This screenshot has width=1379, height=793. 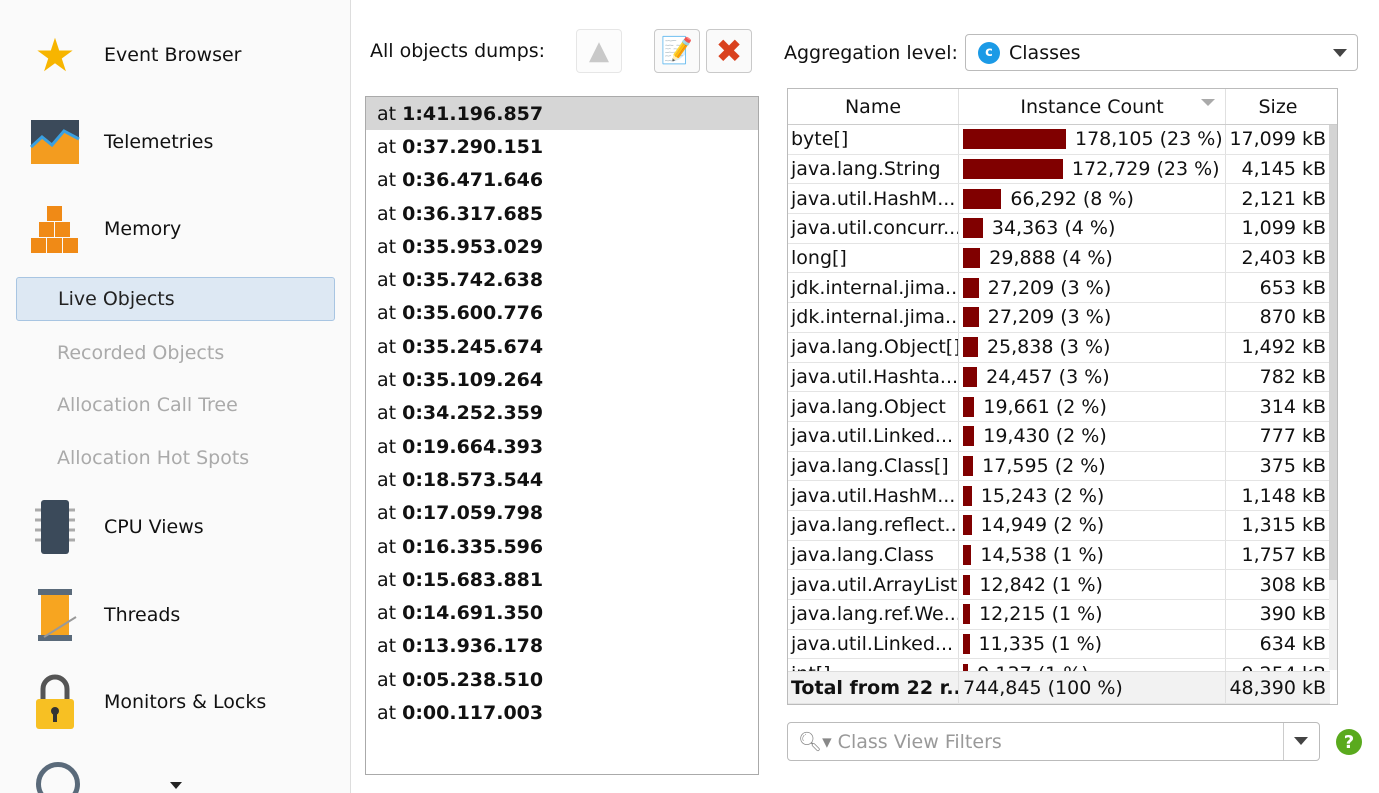 What do you see at coordinates (1092, 106) in the screenshot?
I see `column-header-instance-count: Instance Count` at bounding box center [1092, 106].